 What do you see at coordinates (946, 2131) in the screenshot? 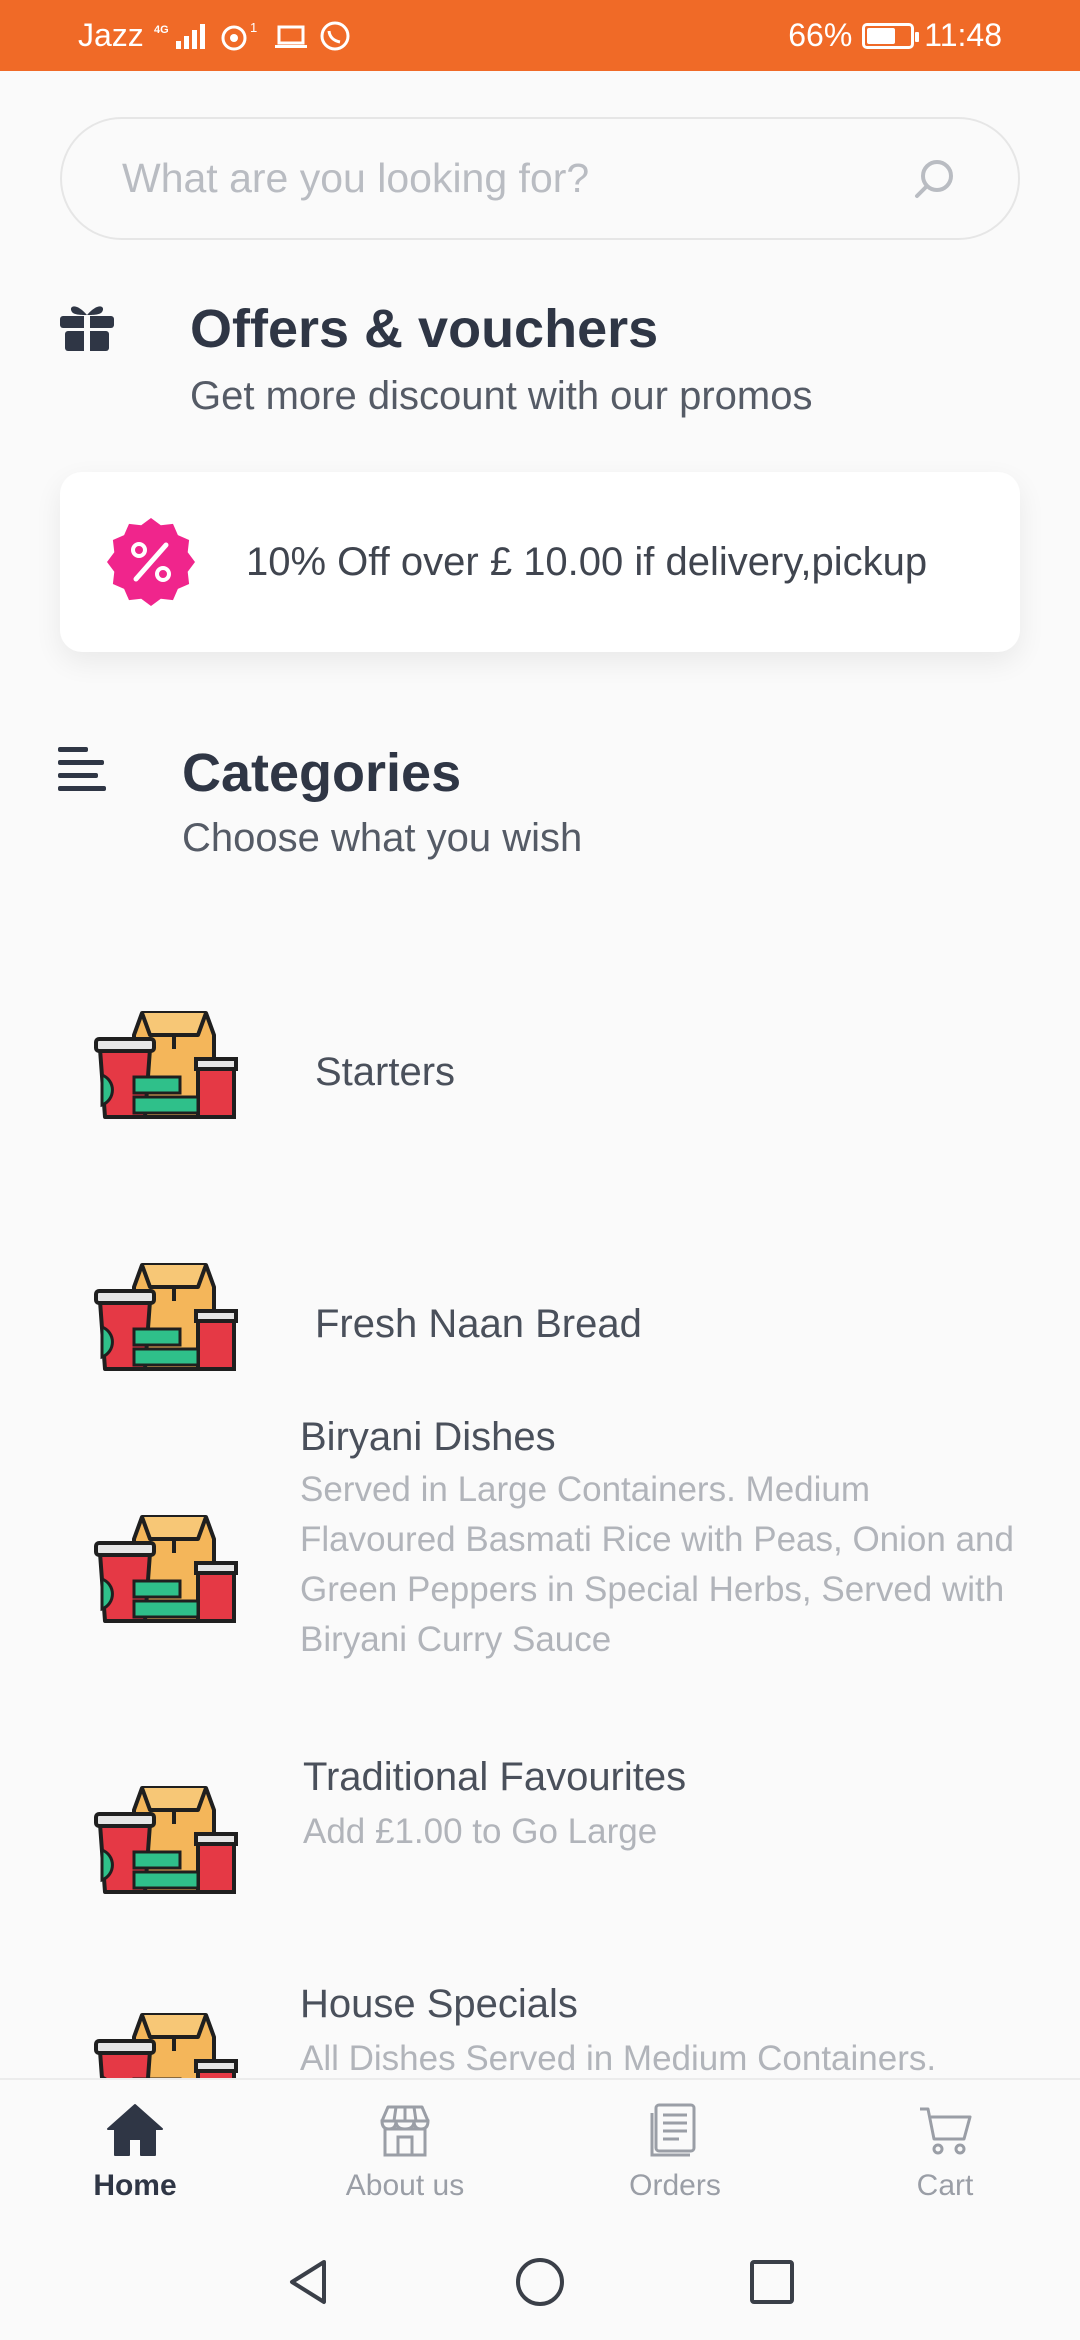
I see `cart-icon` at bounding box center [946, 2131].